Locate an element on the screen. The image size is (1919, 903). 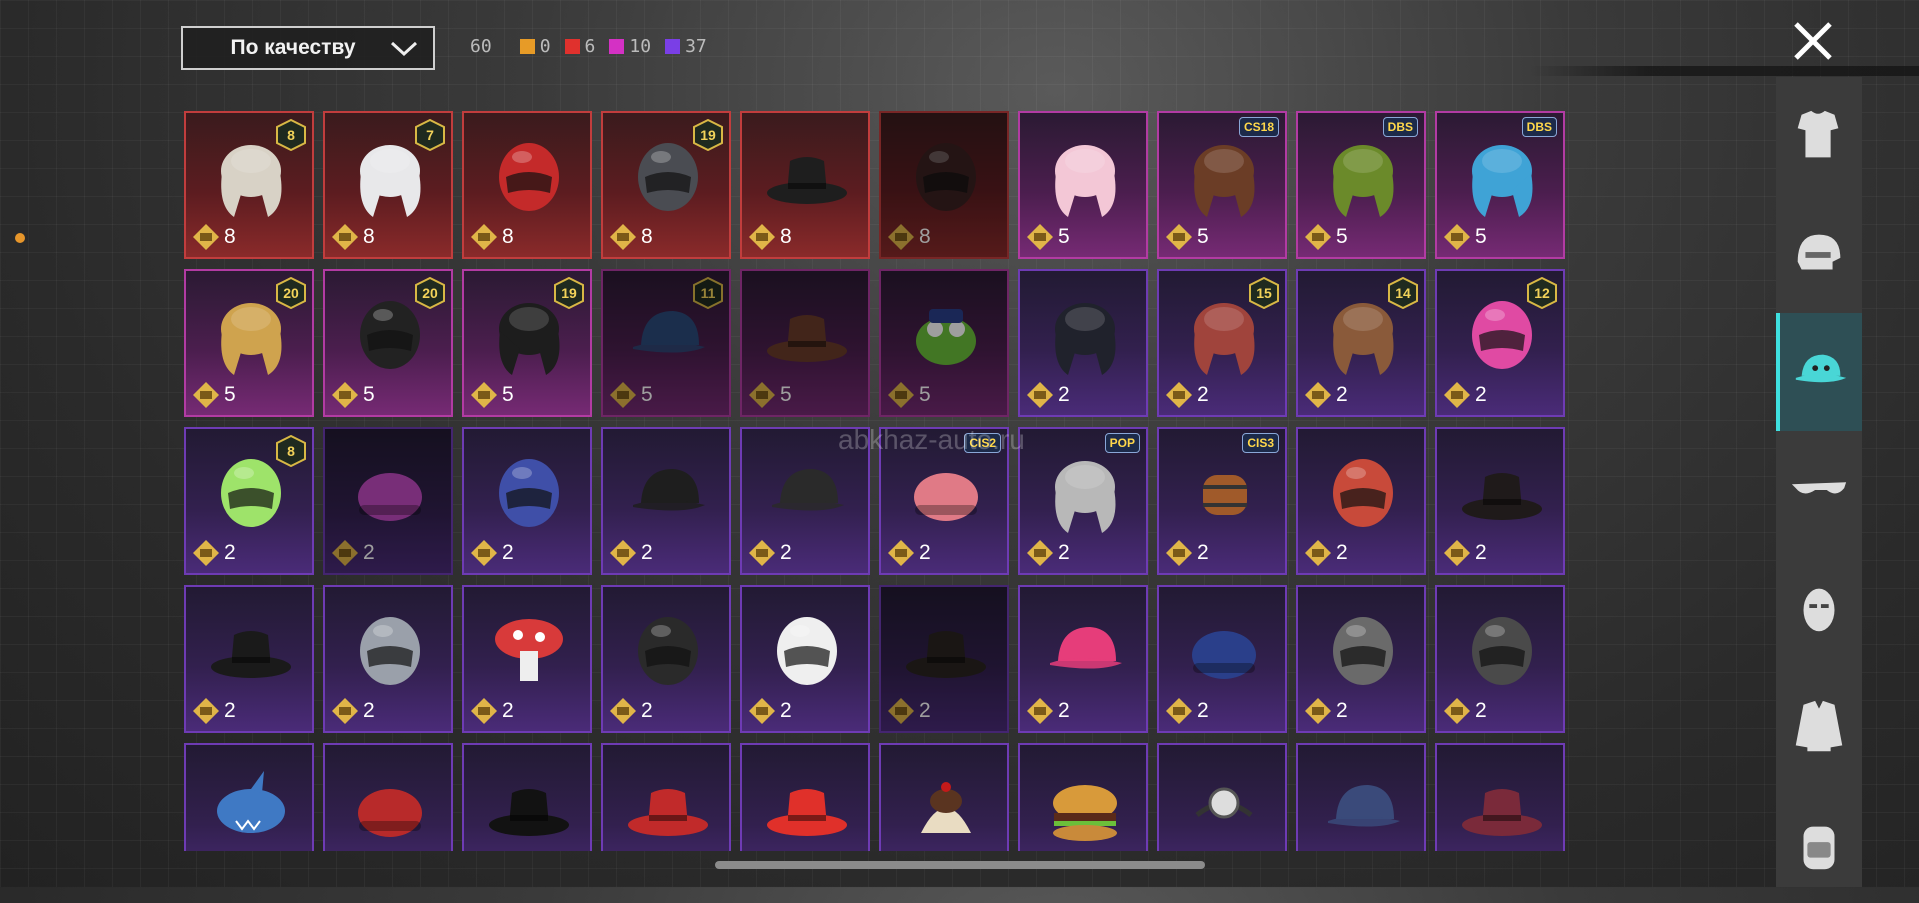
item-luchador-mask: 2 is located at coordinates (1500, 659).